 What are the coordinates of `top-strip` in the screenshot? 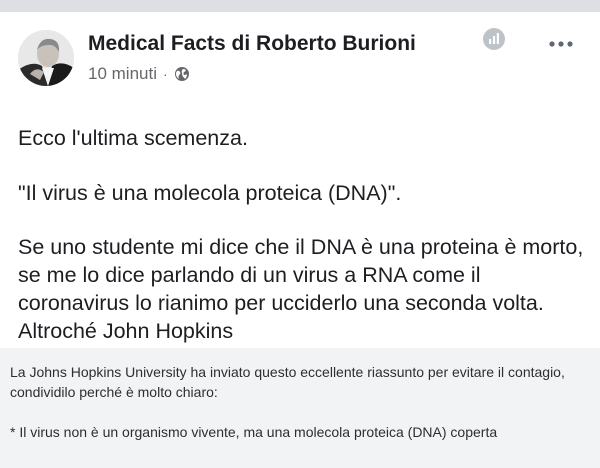 It's located at (300, 6).